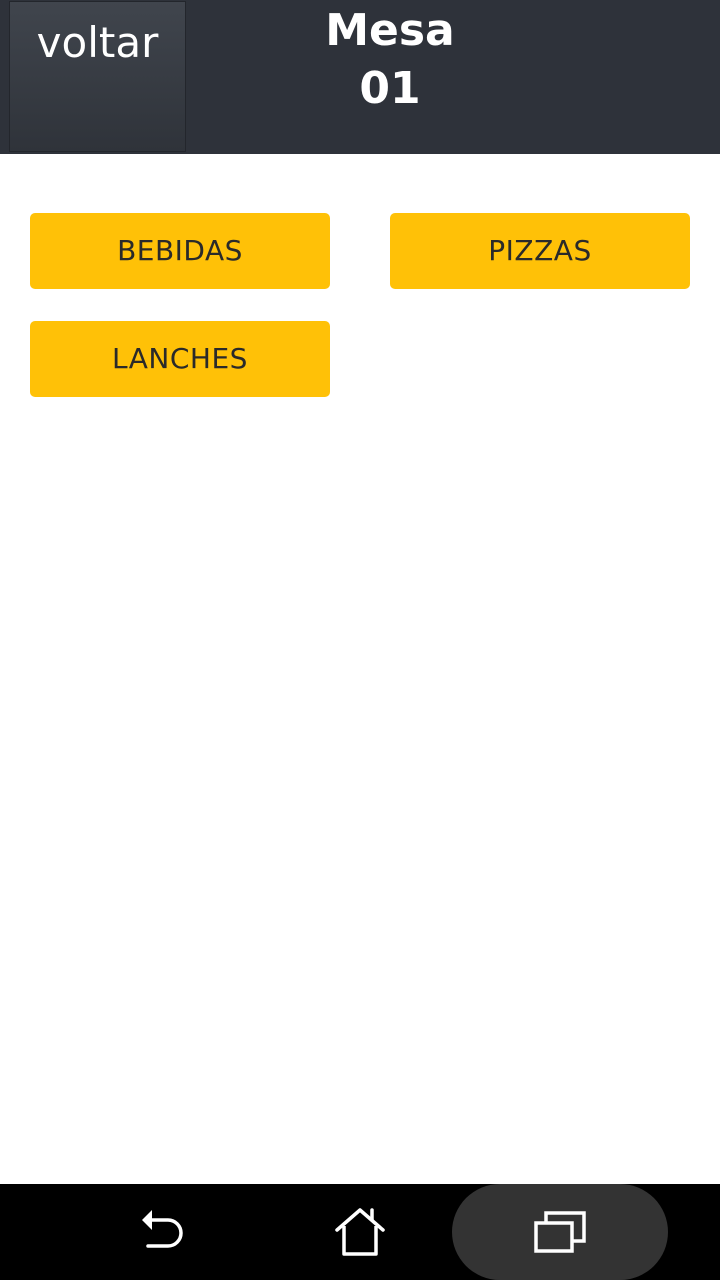  Describe the element at coordinates (97, 76) in the screenshot. I see `back-button: voltar` at that location.